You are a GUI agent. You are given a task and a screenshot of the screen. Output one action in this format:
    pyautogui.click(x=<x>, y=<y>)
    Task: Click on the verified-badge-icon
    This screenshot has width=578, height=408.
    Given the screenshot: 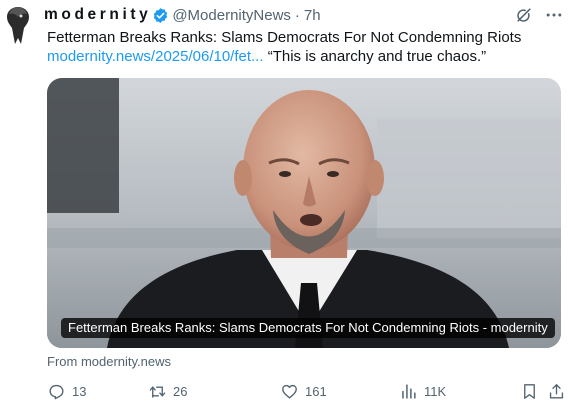 What is the action you would take?
    pyautogui.click(x=160, y=15)
    